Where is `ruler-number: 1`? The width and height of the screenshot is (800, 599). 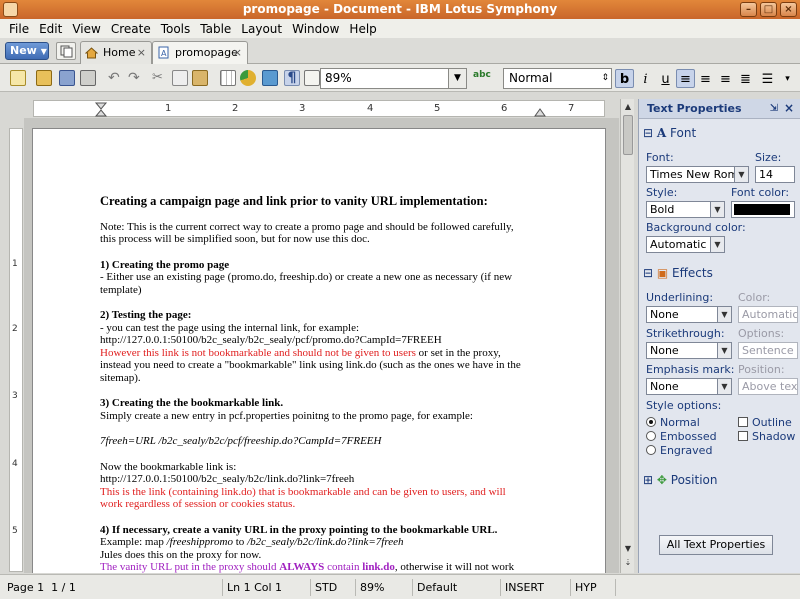
ruler-number: 1 is located at coordinates (15, 264).